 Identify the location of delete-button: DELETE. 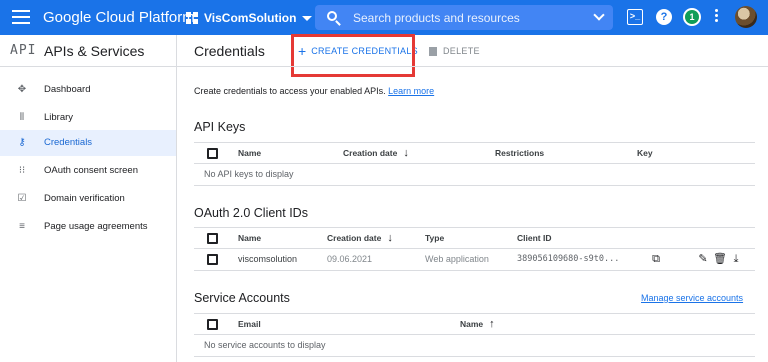
(454, 51).